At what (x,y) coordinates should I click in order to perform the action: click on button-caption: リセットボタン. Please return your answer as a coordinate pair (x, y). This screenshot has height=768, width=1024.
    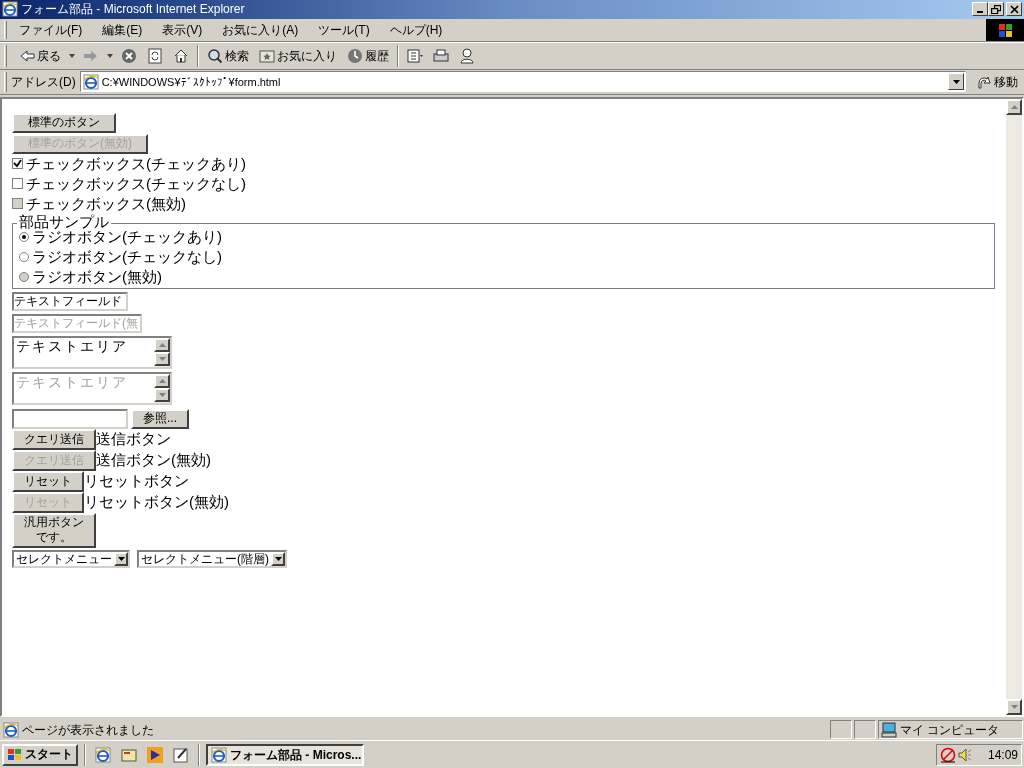
    Looking at the image, I should click on (136, 481).